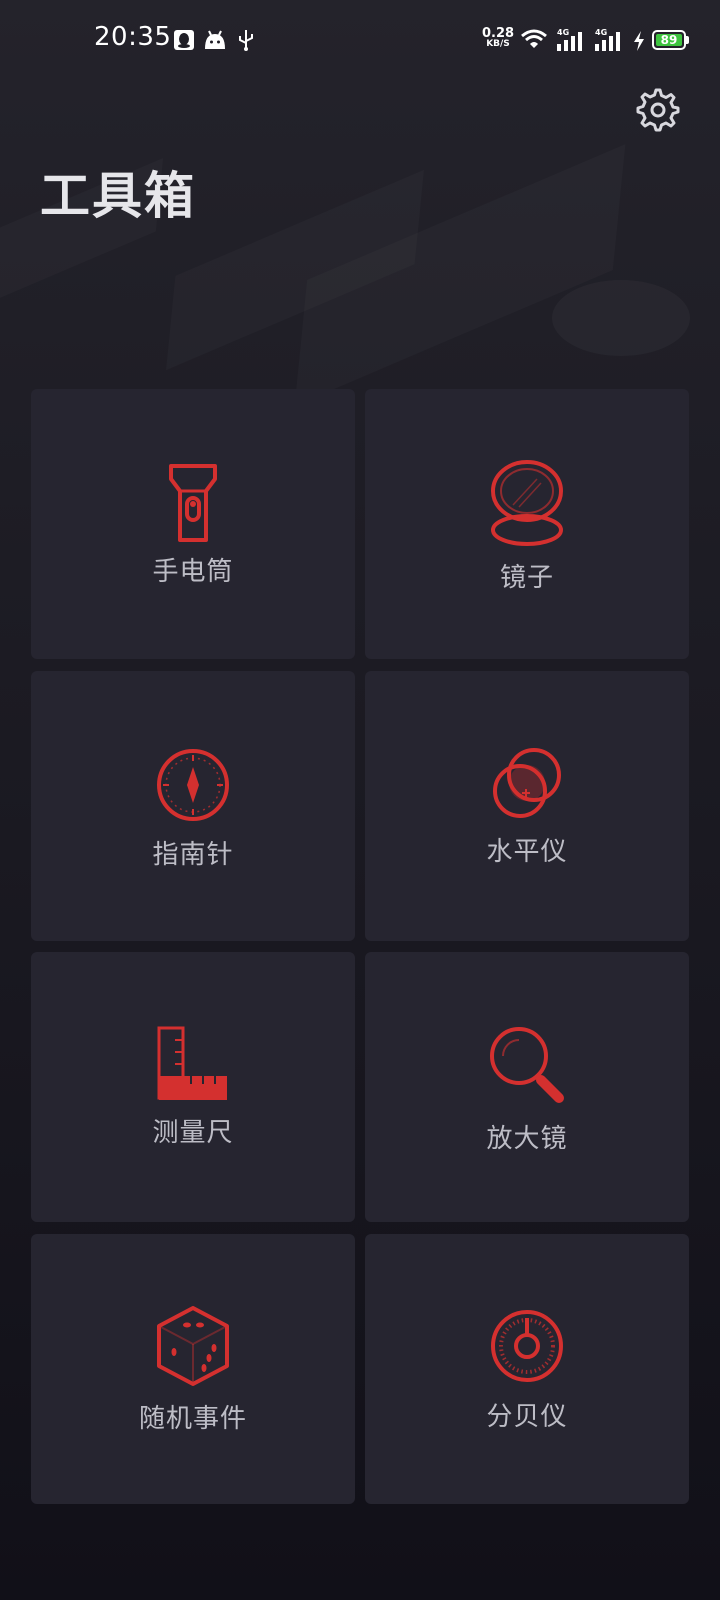 The width and height of the screenshot is (720, 1600). I want to click on charging-icon, so click(639, 41).